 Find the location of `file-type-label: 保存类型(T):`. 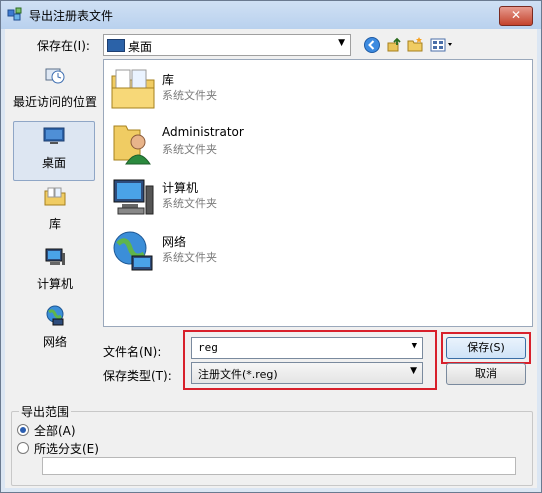

file-type-label: 保存类型(T): is located at coordinates (137, 376).